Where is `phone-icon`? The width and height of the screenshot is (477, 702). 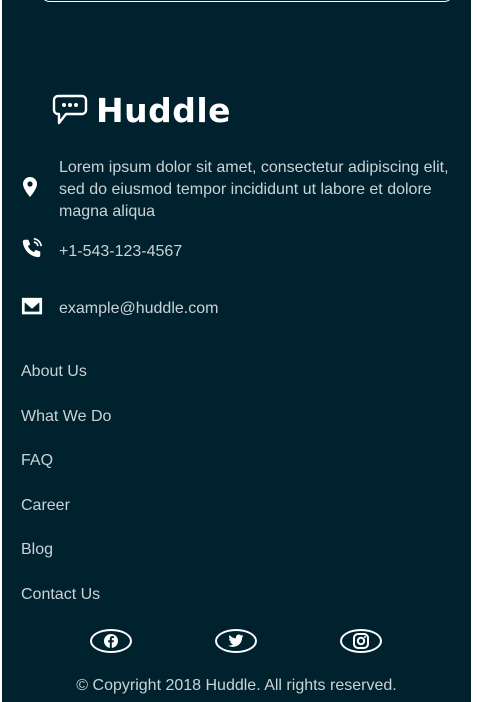
phone-icon is located at coordinates (32, 248).